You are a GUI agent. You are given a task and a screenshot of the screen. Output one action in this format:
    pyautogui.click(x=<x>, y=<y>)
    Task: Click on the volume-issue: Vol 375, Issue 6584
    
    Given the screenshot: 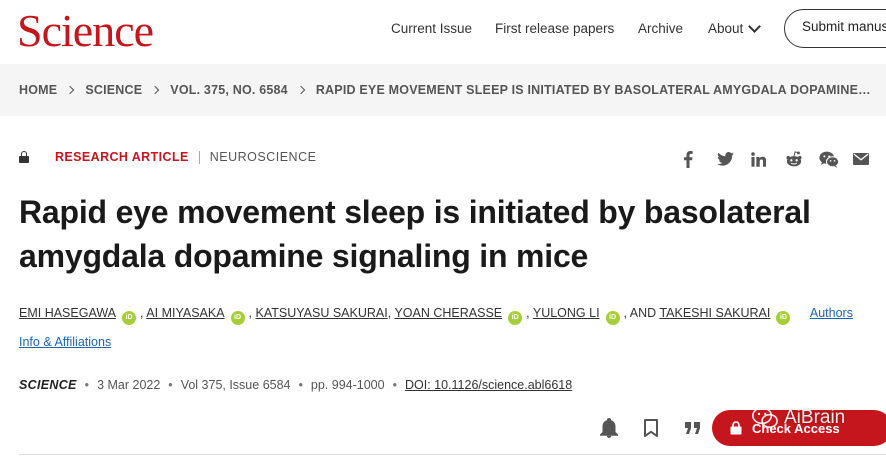 What is the action you would take?
    pyautogui.click(x=236, y=385)
    